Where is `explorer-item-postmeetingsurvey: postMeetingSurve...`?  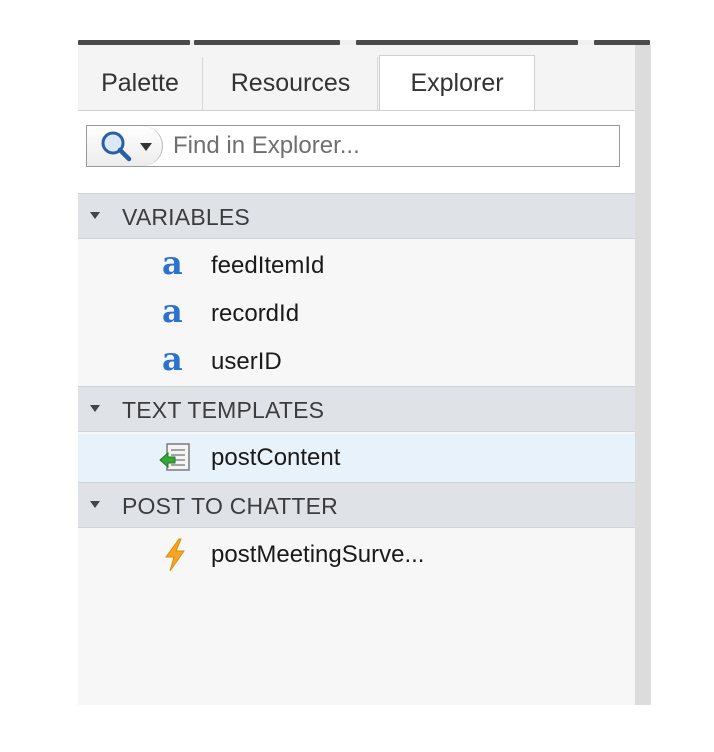 explorer-item-postmeetingsurvey: postMeetingSurve... is located at coordinates (356, 555).